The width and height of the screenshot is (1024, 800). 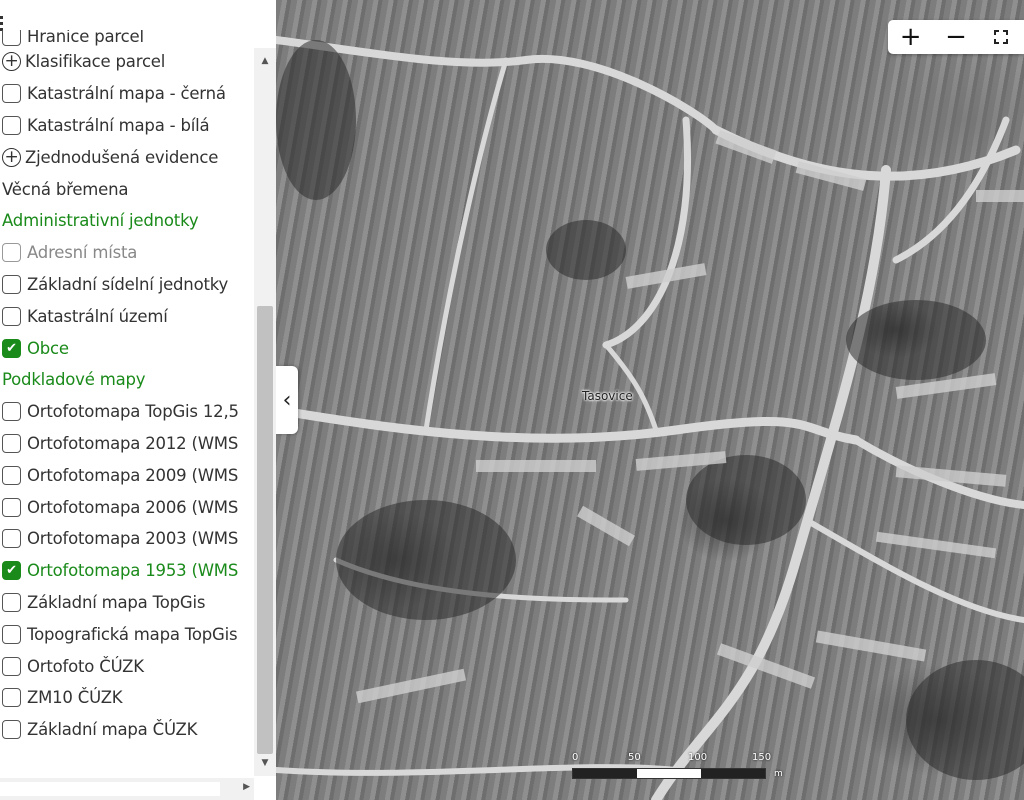 I want to click on layer-item-ortofotomapa-2012: Ortofotomapa 2012 (WMS, so click(x=127, y=444).